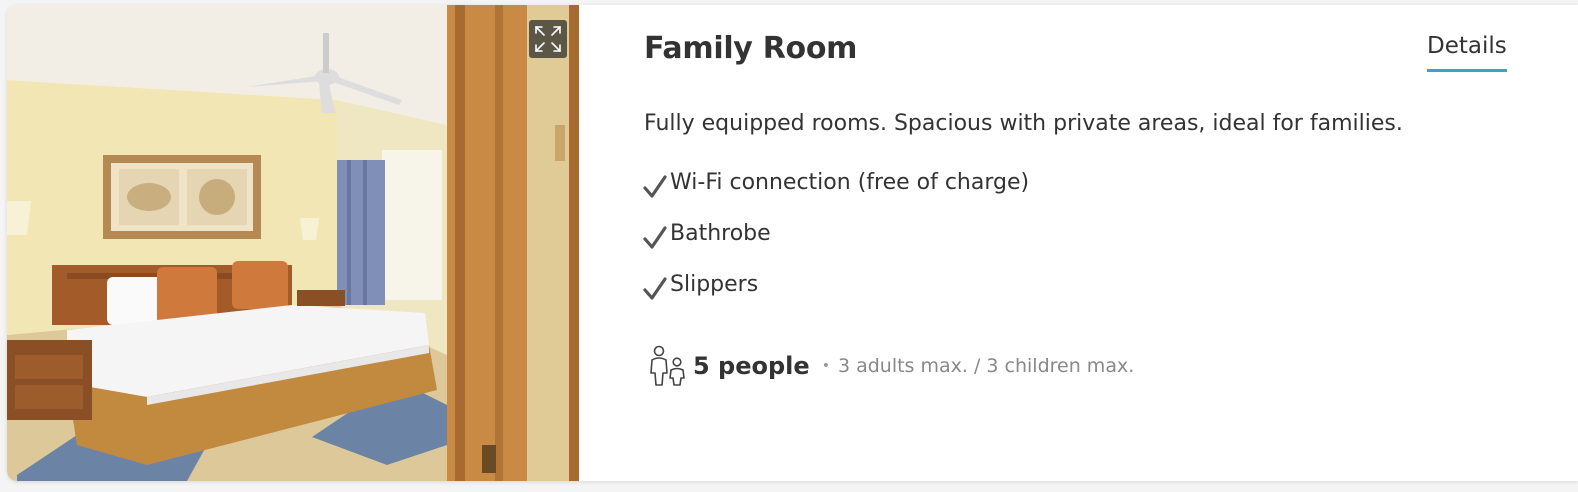  What do you see at coordinates (1467, 52) in the screenshot?
I see `tab-details: Details` at bounding box center [1467, 52].